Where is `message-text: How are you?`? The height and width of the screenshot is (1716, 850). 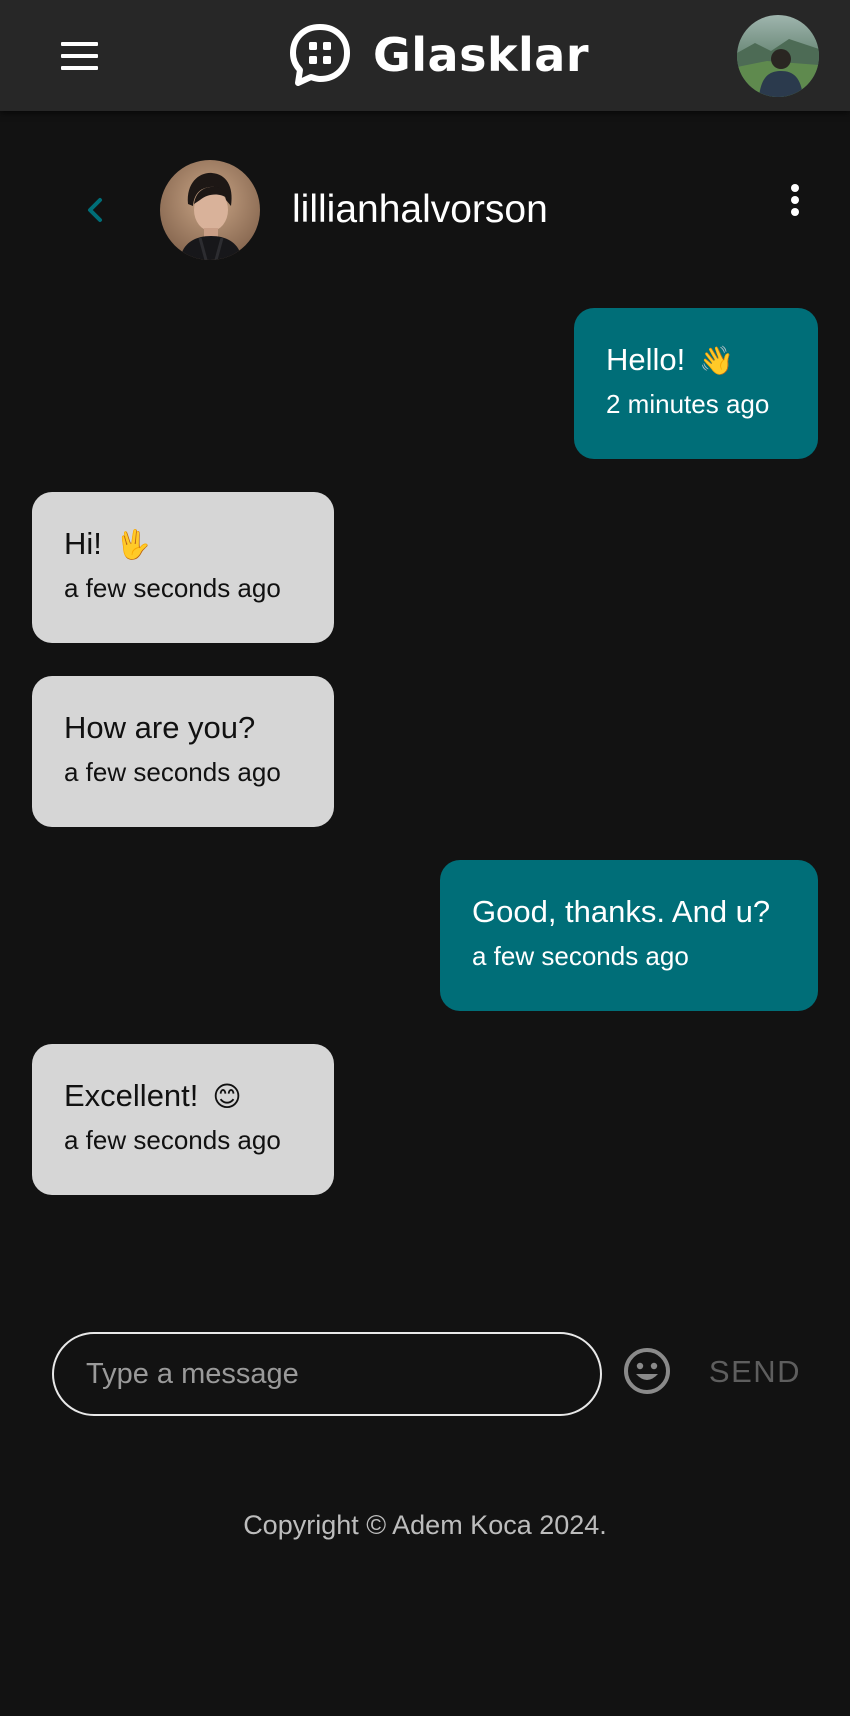
message-text: How are you? is located at coordinates (159, 728).